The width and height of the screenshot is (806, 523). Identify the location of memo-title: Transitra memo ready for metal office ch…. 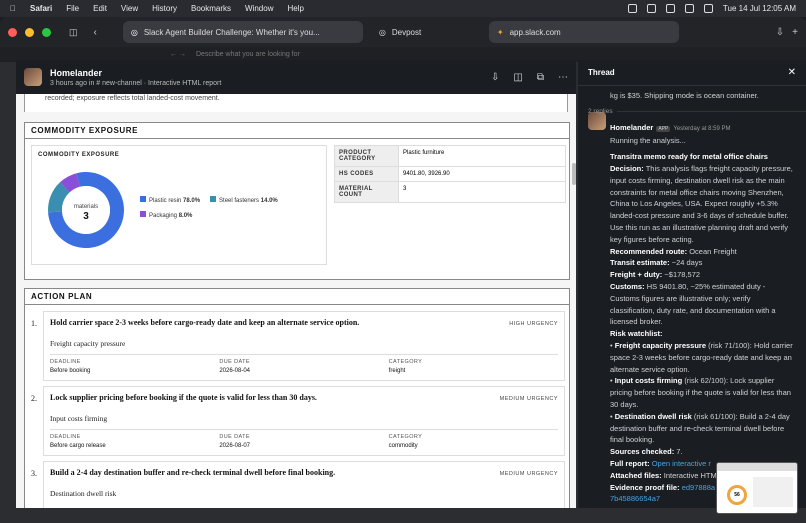
(689, 157).